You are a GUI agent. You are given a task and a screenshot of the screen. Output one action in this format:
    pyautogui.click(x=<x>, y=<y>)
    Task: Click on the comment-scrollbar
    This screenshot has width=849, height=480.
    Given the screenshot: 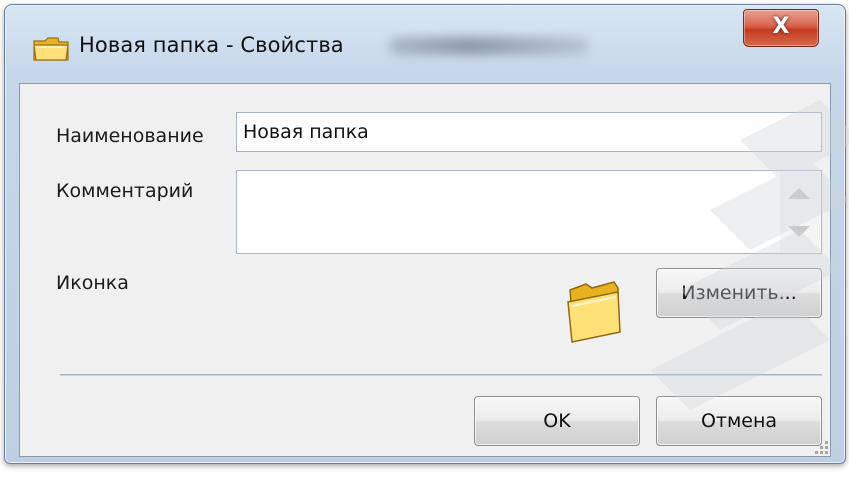 What is the action you would take?
    pyautogui.click(x=800, y=212)
    